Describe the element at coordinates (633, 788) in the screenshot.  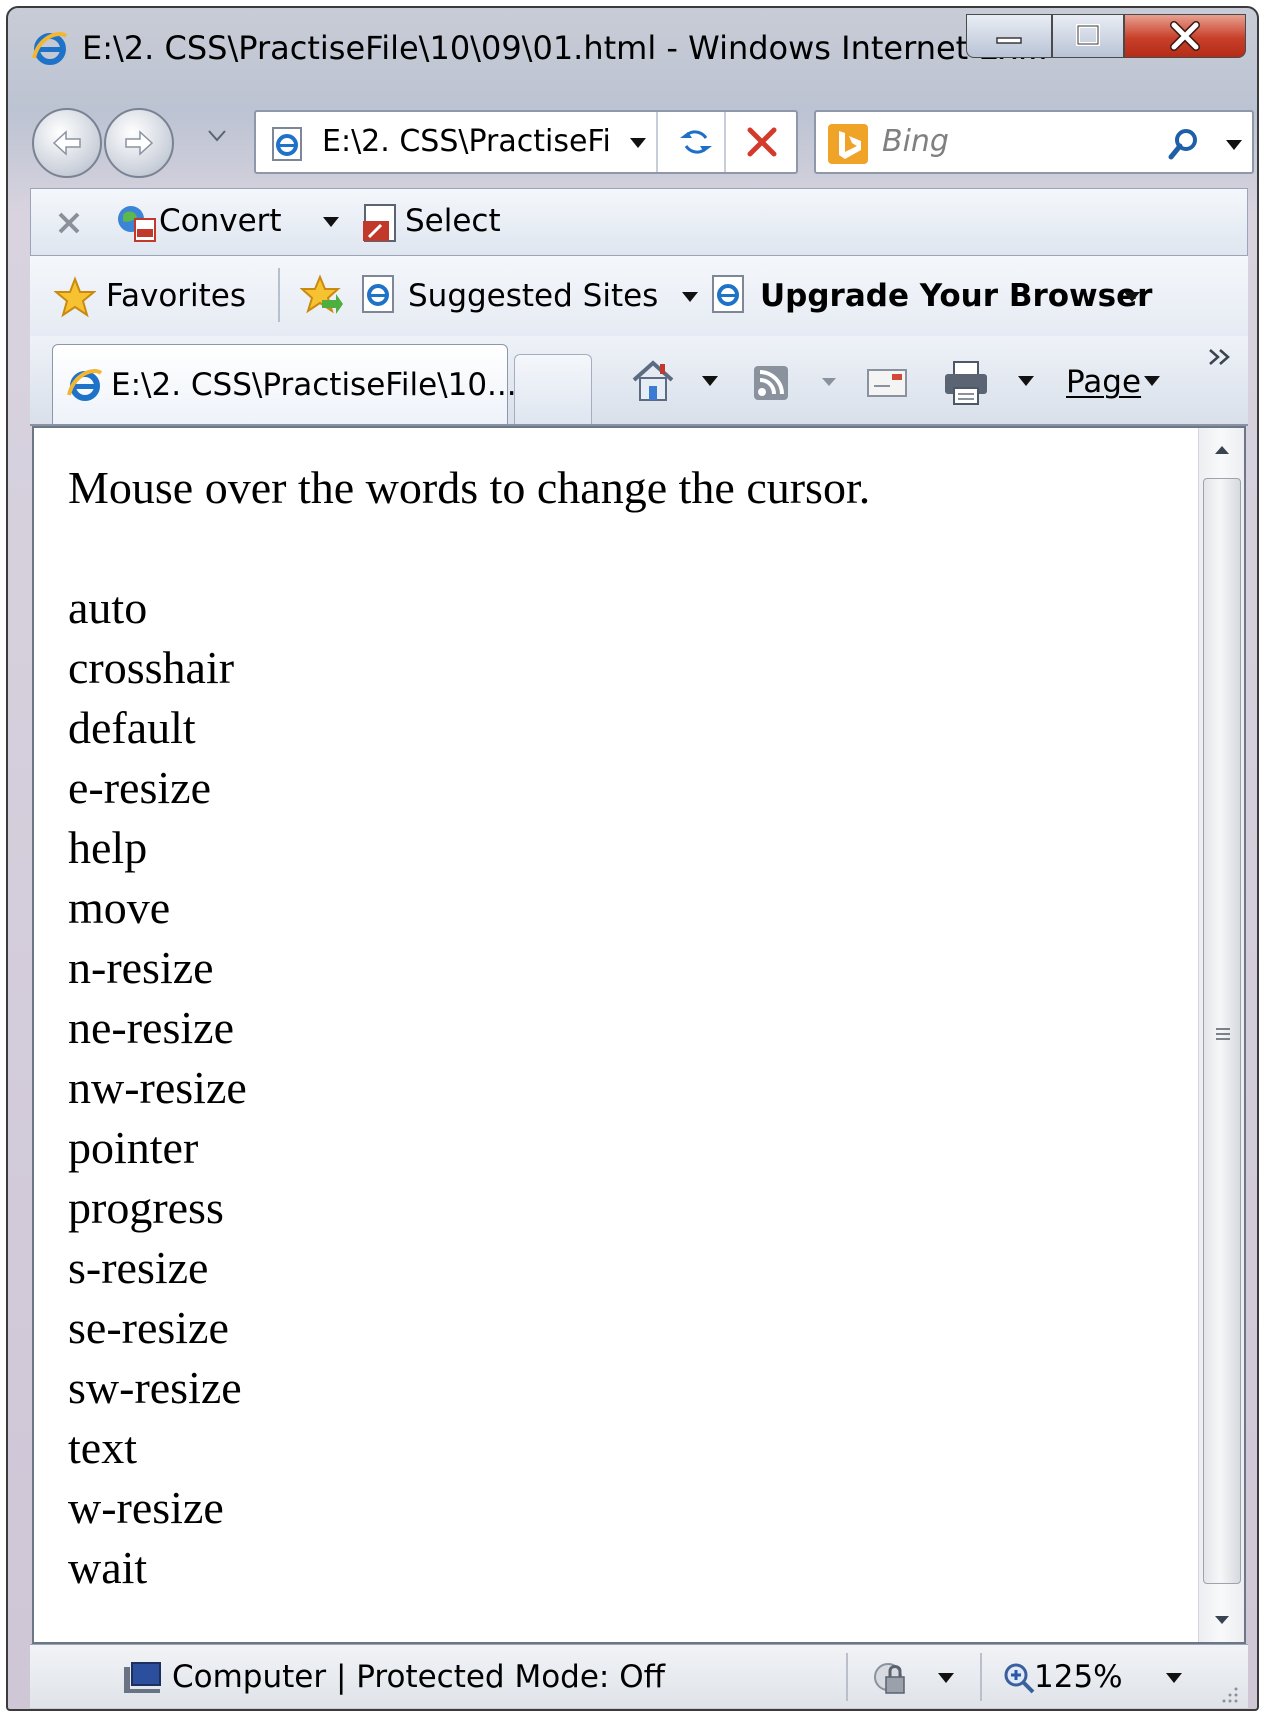
I see `cursor-word: e-resize` at that location.